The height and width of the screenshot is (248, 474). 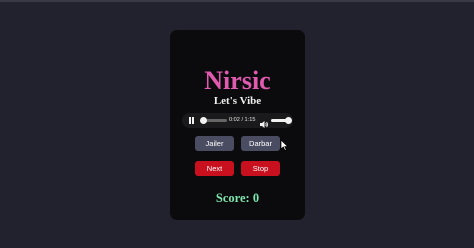 I want to click on speaker-icon, so click(x=264, y=122).